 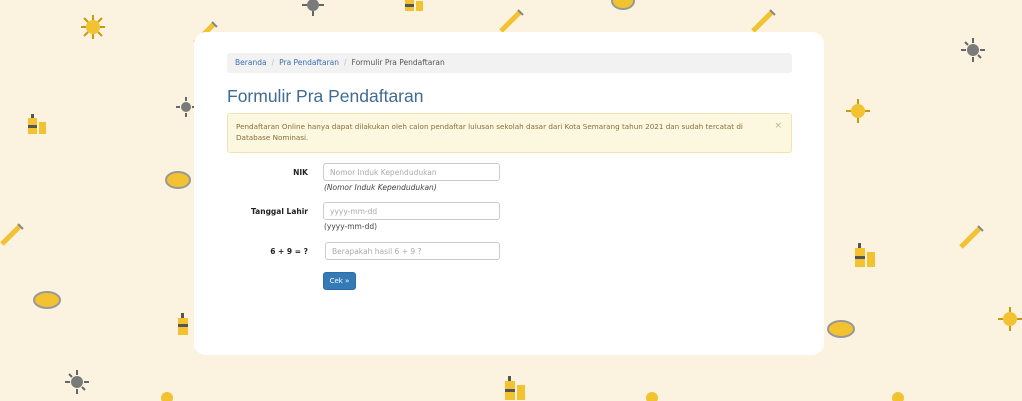 What do you see at coordinates (411, 211) in the screenshot?
I see `birthdate-input` at bounding box center [411, 211].